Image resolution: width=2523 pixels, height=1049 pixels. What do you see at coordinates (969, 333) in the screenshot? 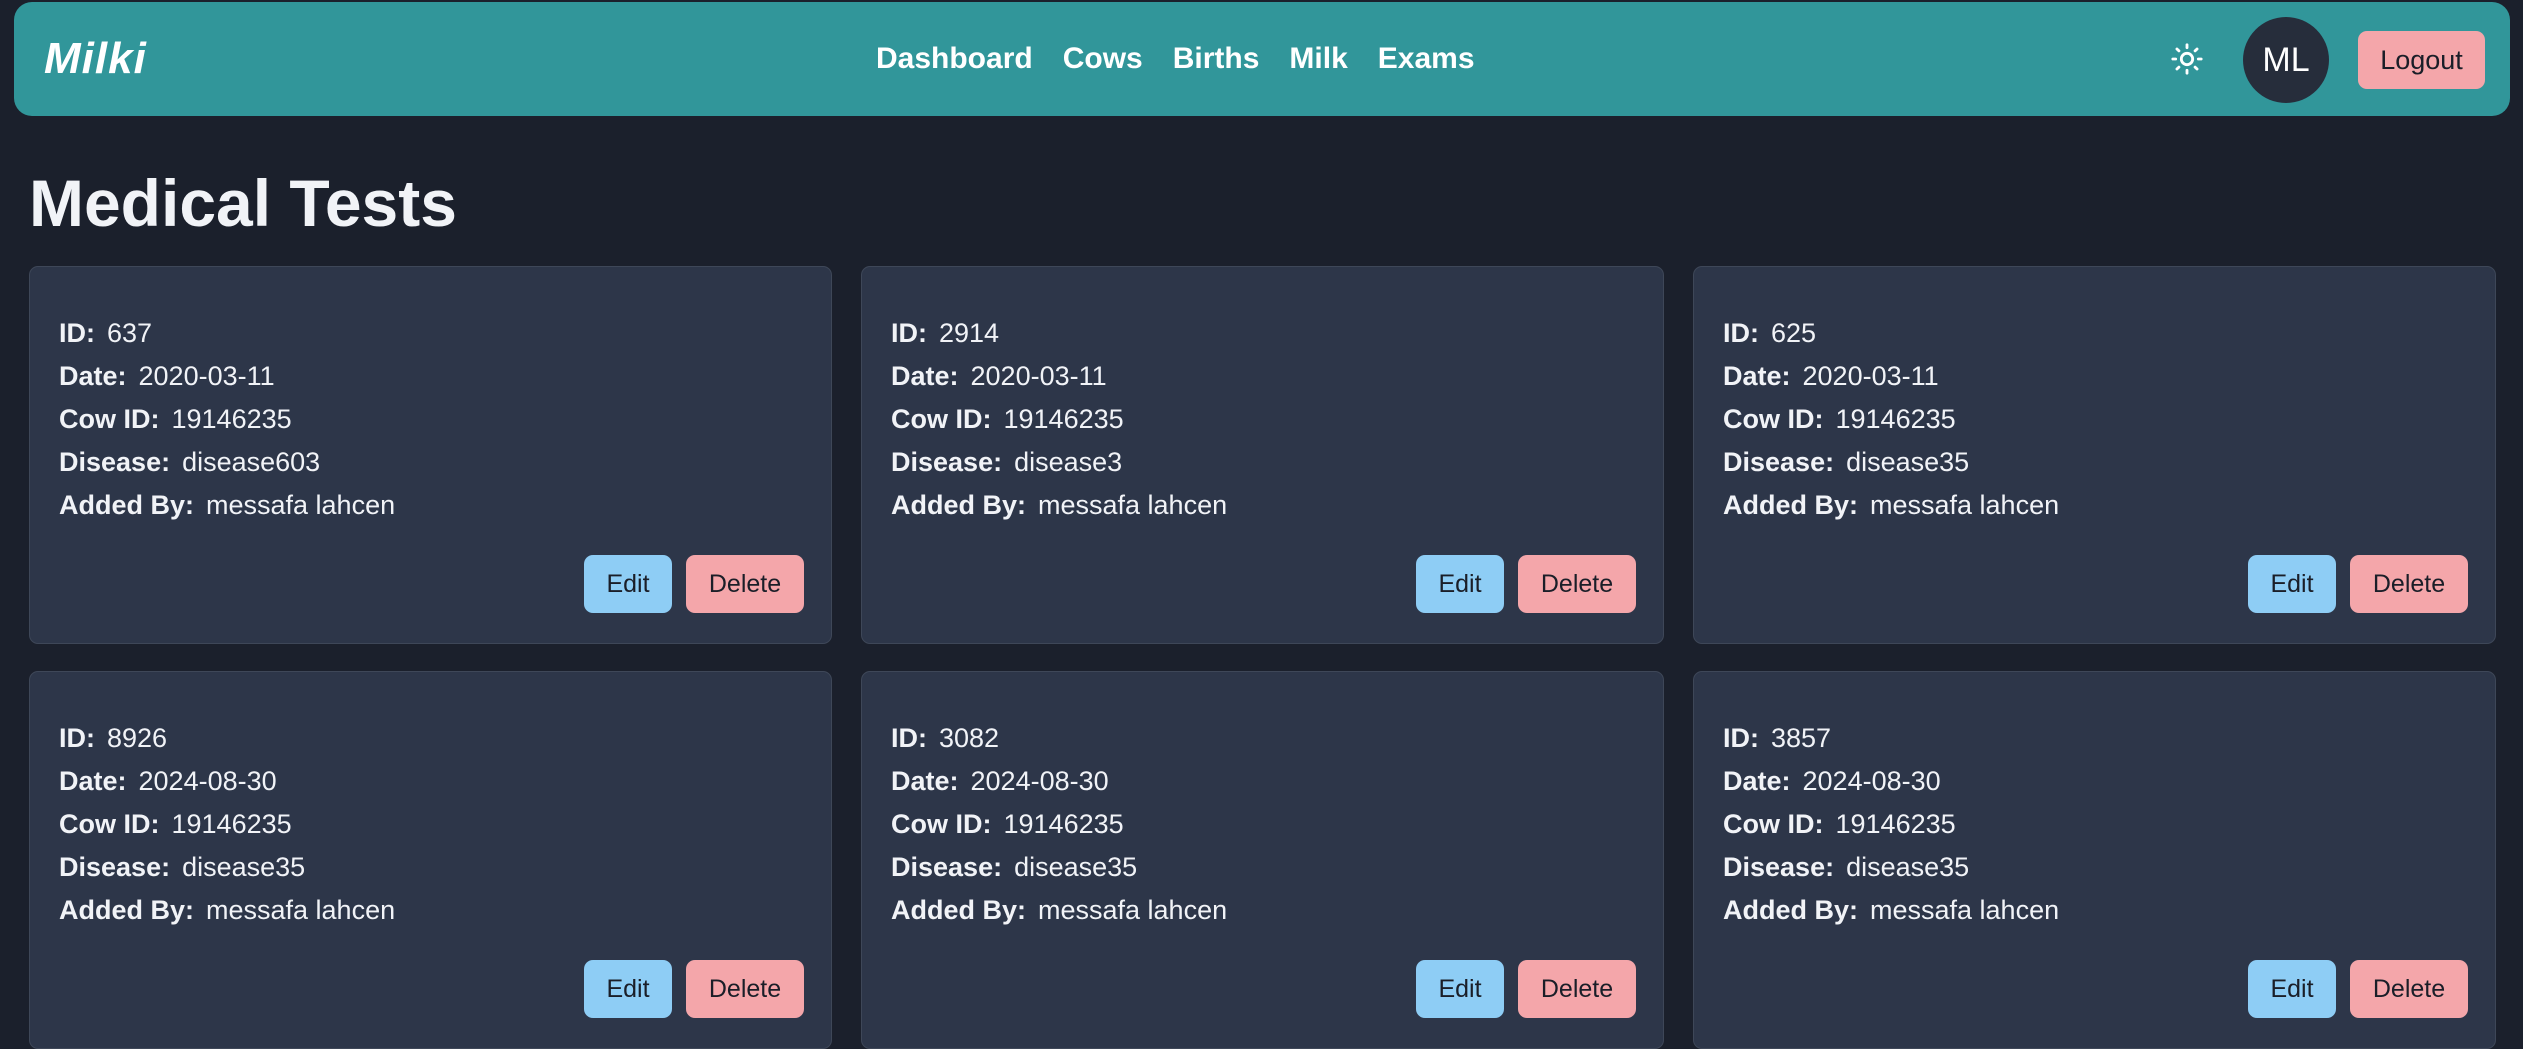
I see `test-id-value: 2914` at bounding box center [969, 333].